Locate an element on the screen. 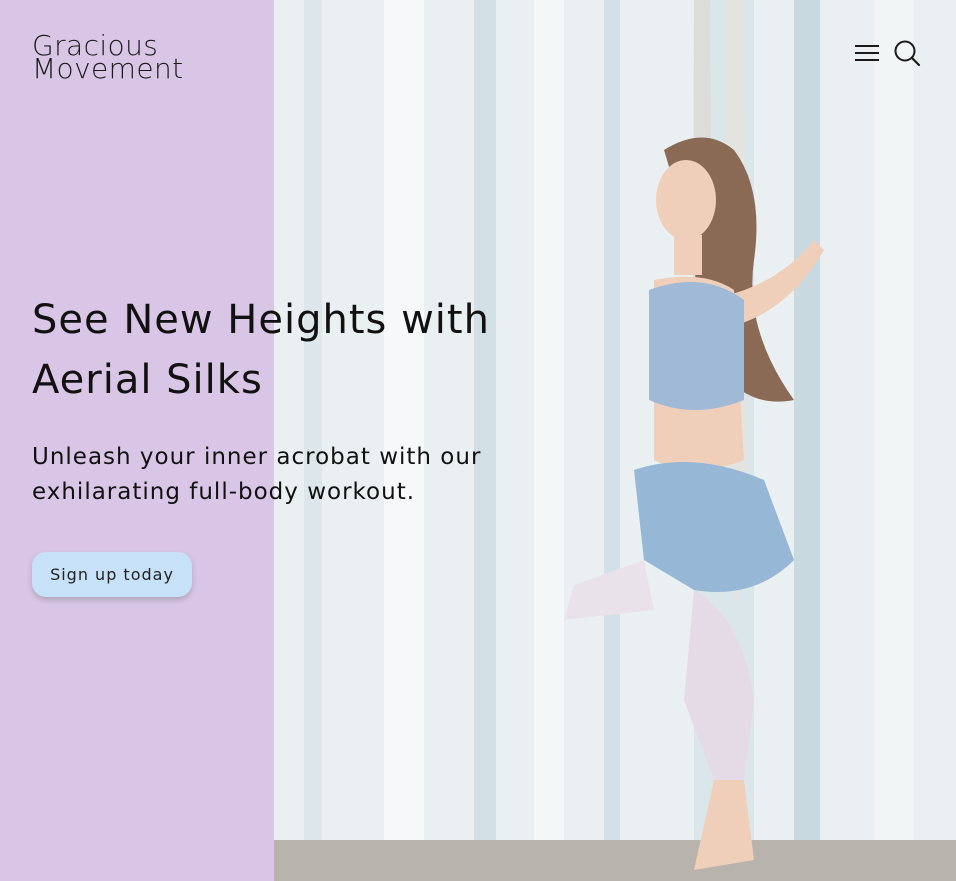 The image size is (956, 881). hero-headline-line2: Aerial Silks is located at coordinates (147, 380).